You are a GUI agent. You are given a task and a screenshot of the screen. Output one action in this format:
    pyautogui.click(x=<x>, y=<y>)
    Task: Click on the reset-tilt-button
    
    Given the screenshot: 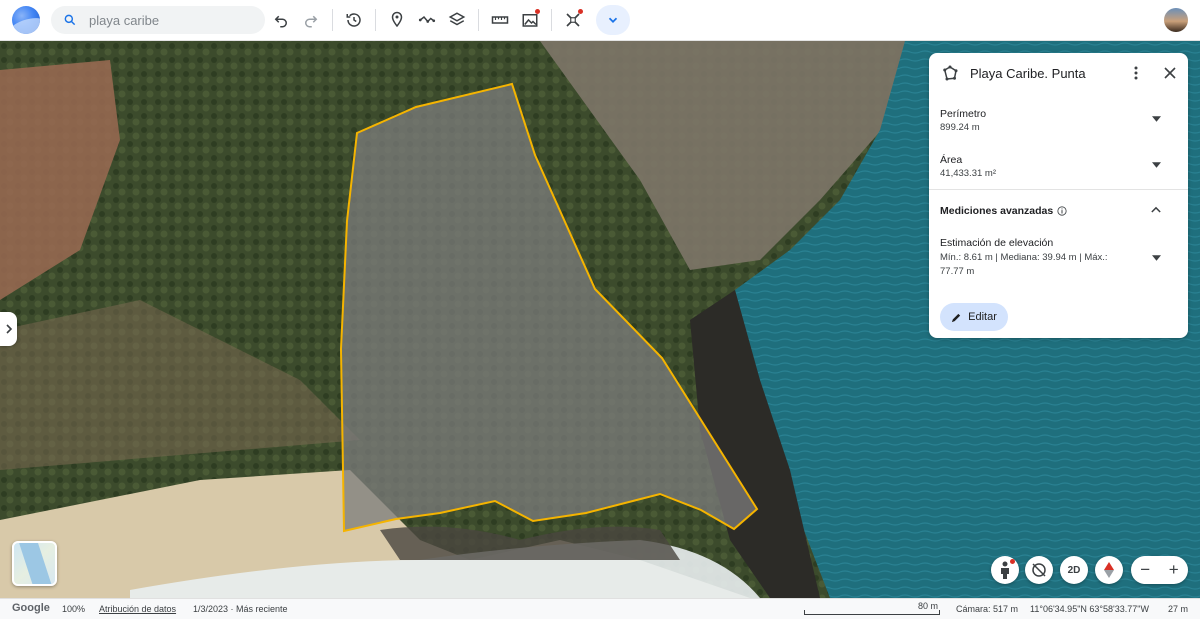 What is the action you would take?
    pyautogui.click(x=1039, y=570)
    